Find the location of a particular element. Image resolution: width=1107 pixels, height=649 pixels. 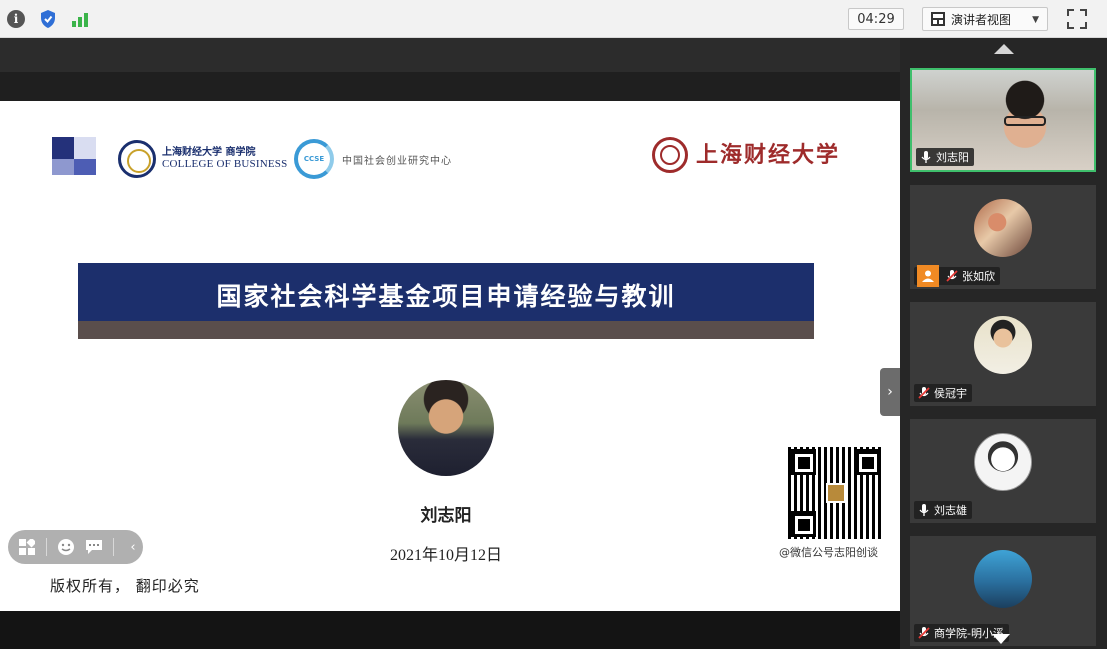

cob-logo-line1: 上海财经大学 商学院 is located at coordinates (209, 153).